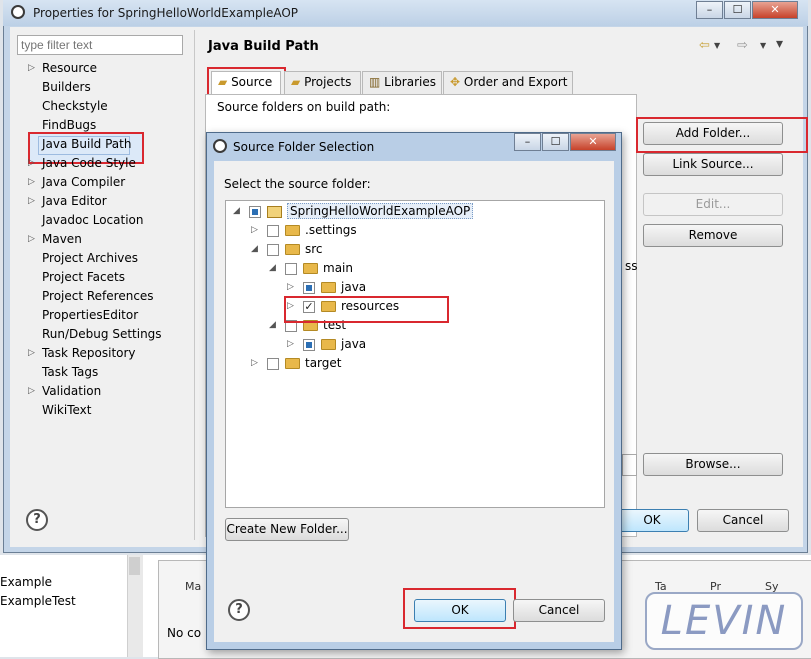  I want to click on ok-button: OK, so click(652, 520).